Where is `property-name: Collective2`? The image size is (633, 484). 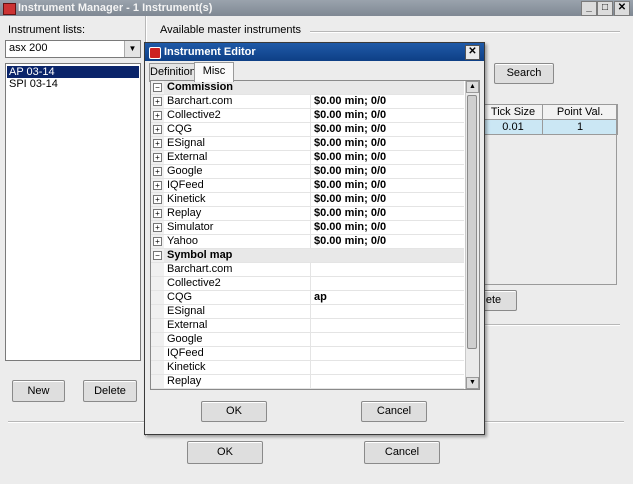 property-name: Collective2 is located at coordinates (194, 115).